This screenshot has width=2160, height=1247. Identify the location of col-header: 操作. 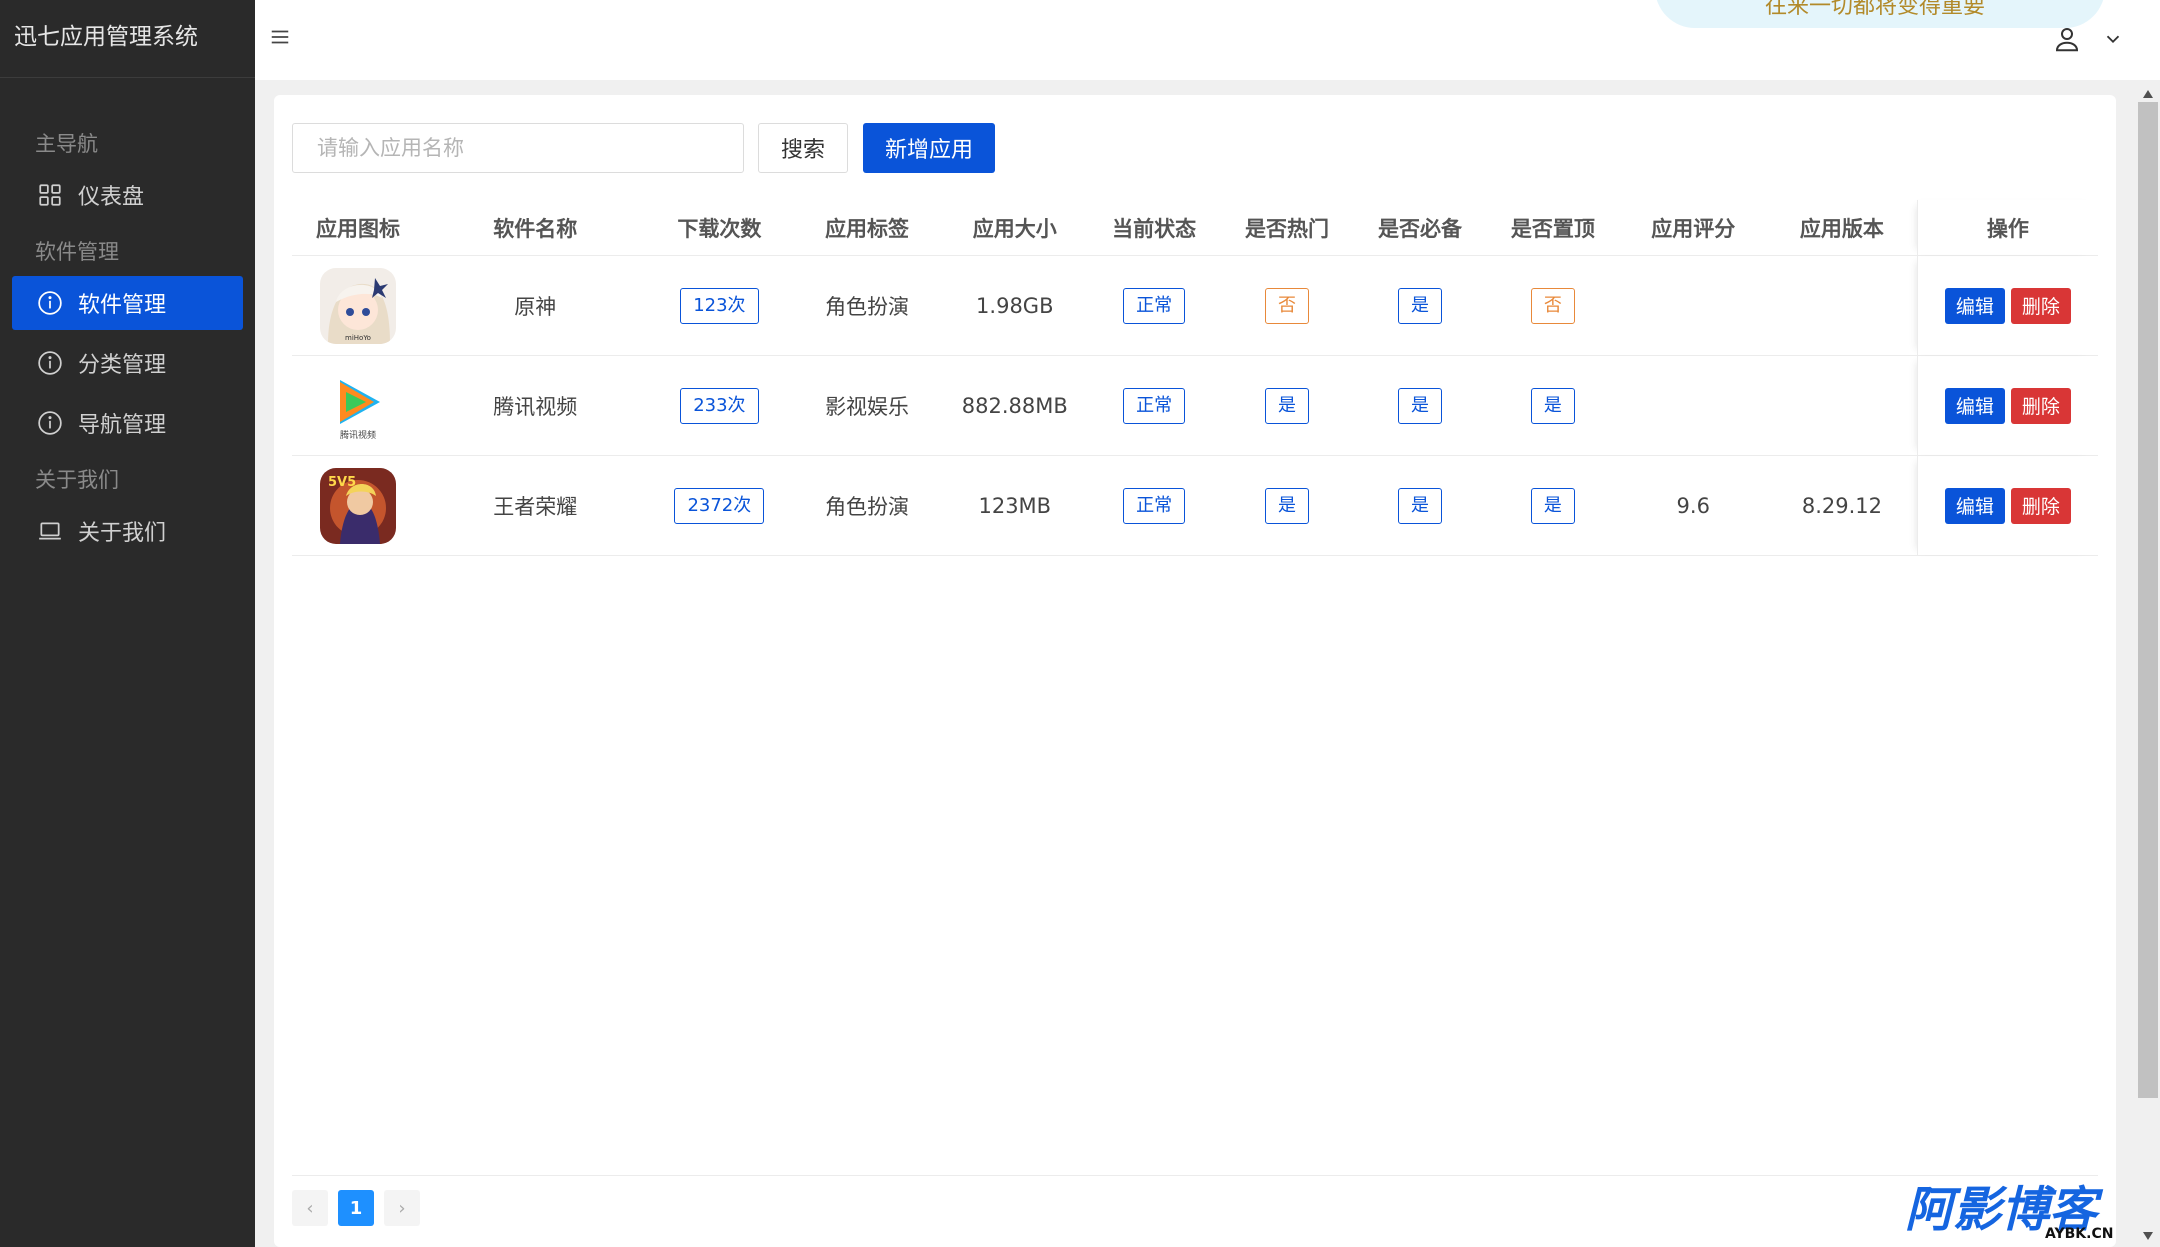
(2007, 227).